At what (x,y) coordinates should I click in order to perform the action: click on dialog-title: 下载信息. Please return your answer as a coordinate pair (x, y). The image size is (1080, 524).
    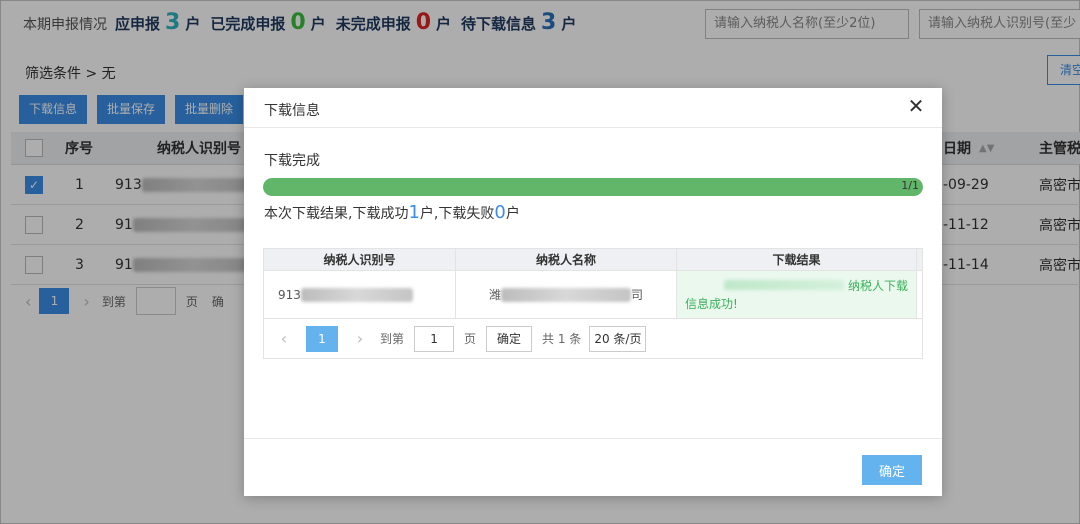
    Looking at the image, I should click on (292, 111).